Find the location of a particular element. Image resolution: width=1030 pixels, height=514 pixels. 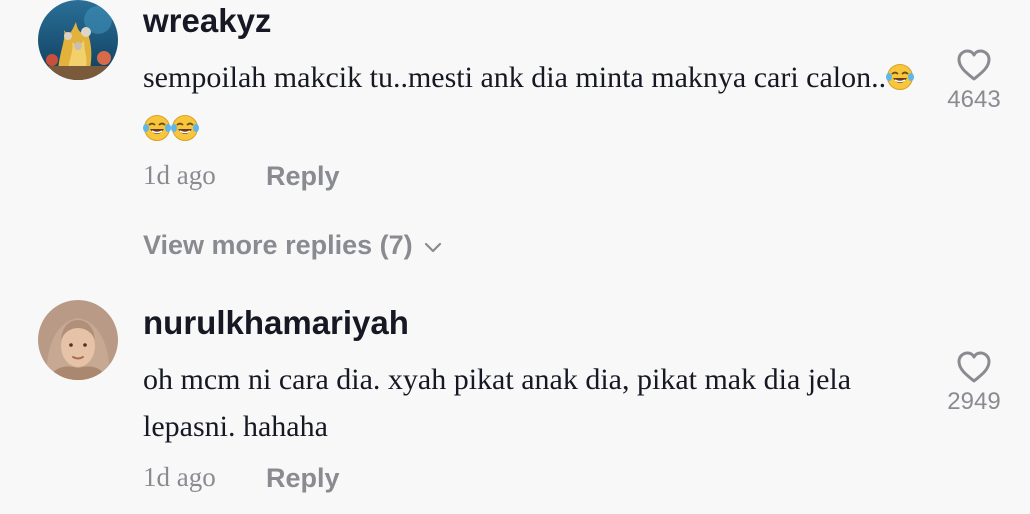

view-more-replies-label: View more replies (7) is located at coordinates (278, 245).